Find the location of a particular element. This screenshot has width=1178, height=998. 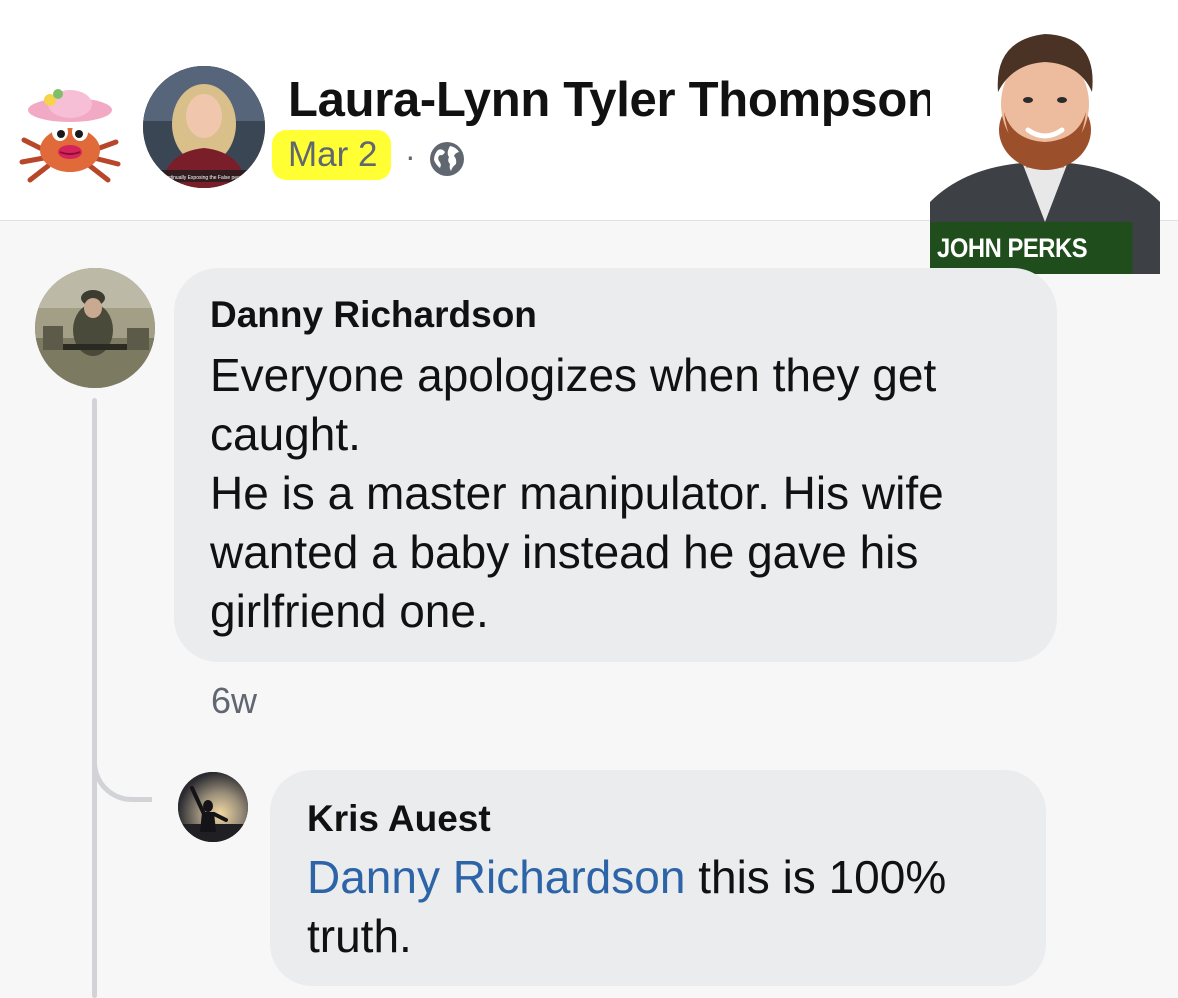

poster-avatar-photo: Continually Exposing the False people is located at coordinates (204, 127).